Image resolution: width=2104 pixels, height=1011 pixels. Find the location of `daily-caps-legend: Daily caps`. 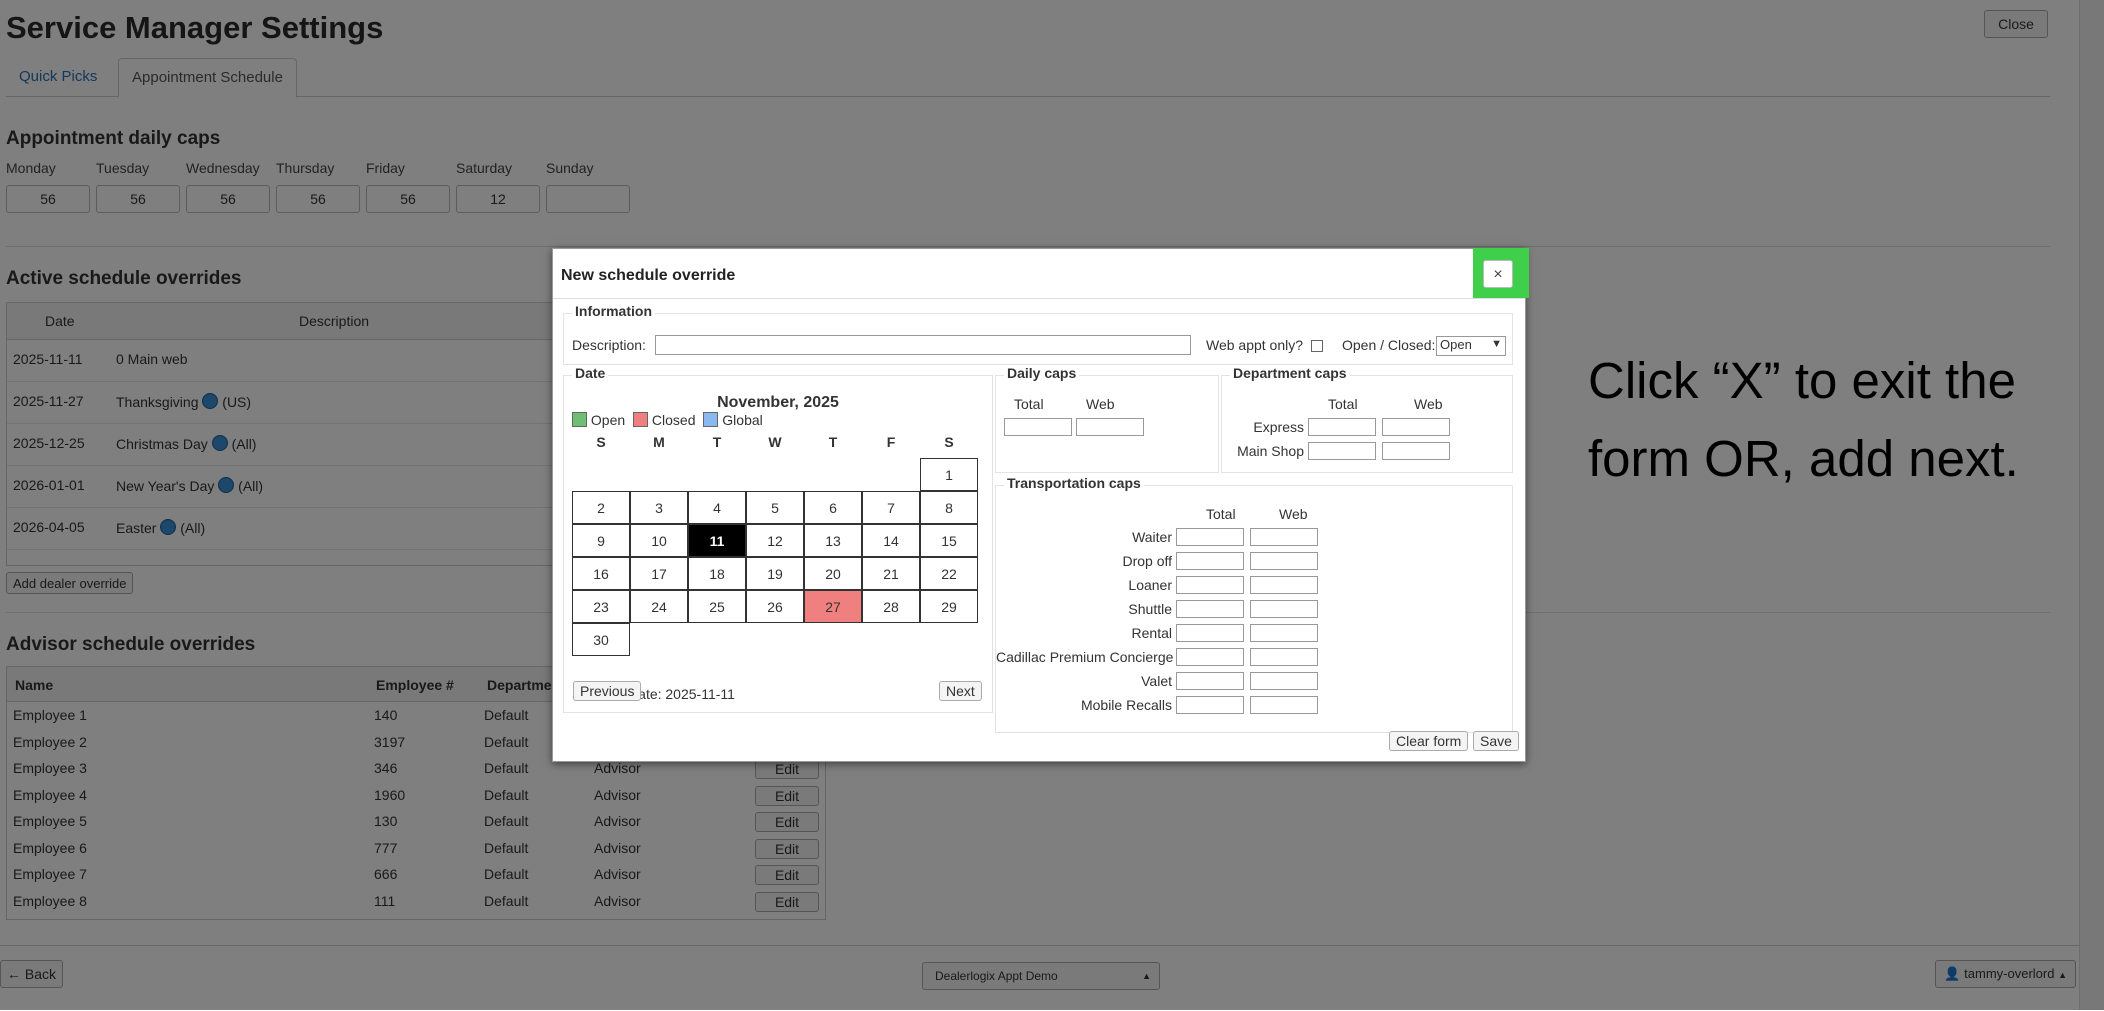

daily-caps-legend: Daily caps is located at coordinates (1042, 373).